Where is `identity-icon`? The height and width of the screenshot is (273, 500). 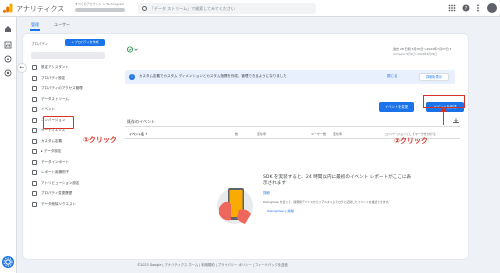 identity-icon is located at coordinates (34, 172).